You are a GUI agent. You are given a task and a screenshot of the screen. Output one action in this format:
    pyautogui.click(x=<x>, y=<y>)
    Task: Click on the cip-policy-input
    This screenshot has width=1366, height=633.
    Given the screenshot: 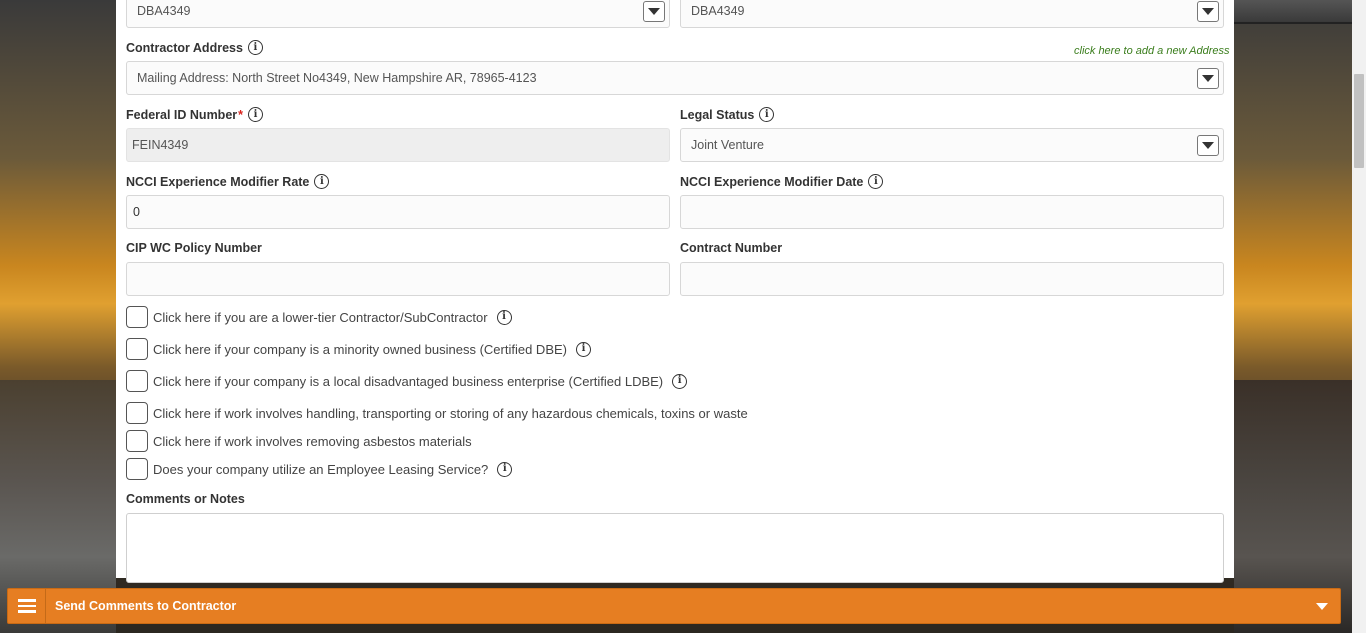 What is the action you would take?
    pyautogui.click(x=398, y=279)
    